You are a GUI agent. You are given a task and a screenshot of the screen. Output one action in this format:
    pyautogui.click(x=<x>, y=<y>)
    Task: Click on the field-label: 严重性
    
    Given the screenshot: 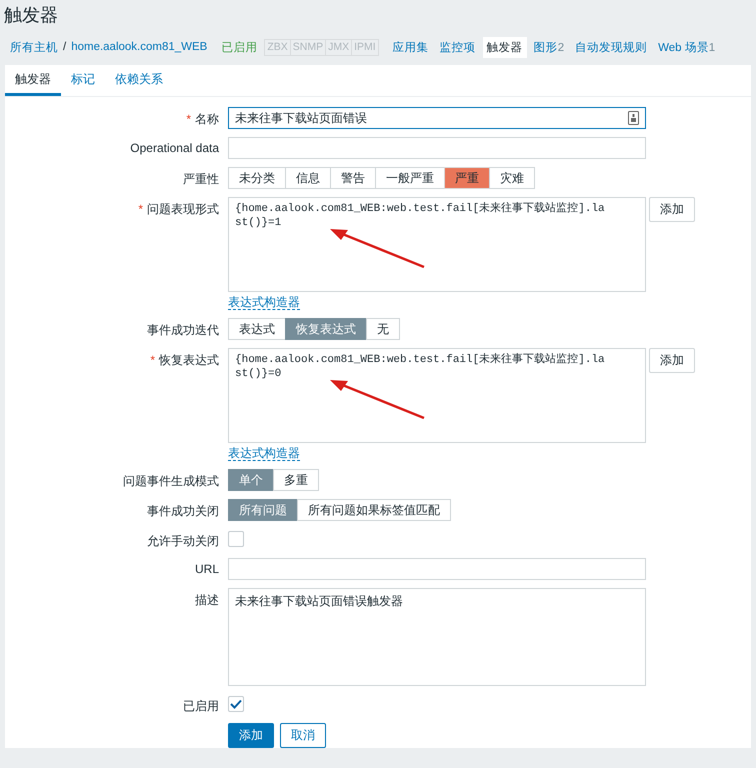 What is the action you would take?
    pyautogui.click(x=201, y=179)
    